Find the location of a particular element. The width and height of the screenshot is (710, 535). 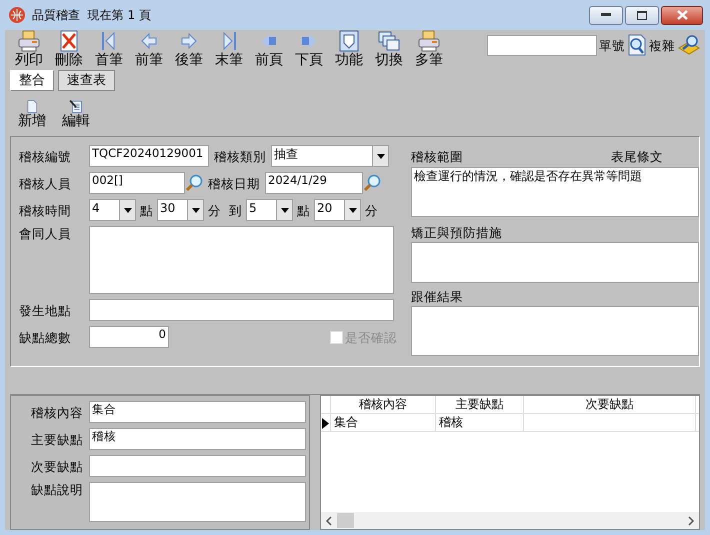

dropdown: 抽查 is located at coordinates (330, 156).